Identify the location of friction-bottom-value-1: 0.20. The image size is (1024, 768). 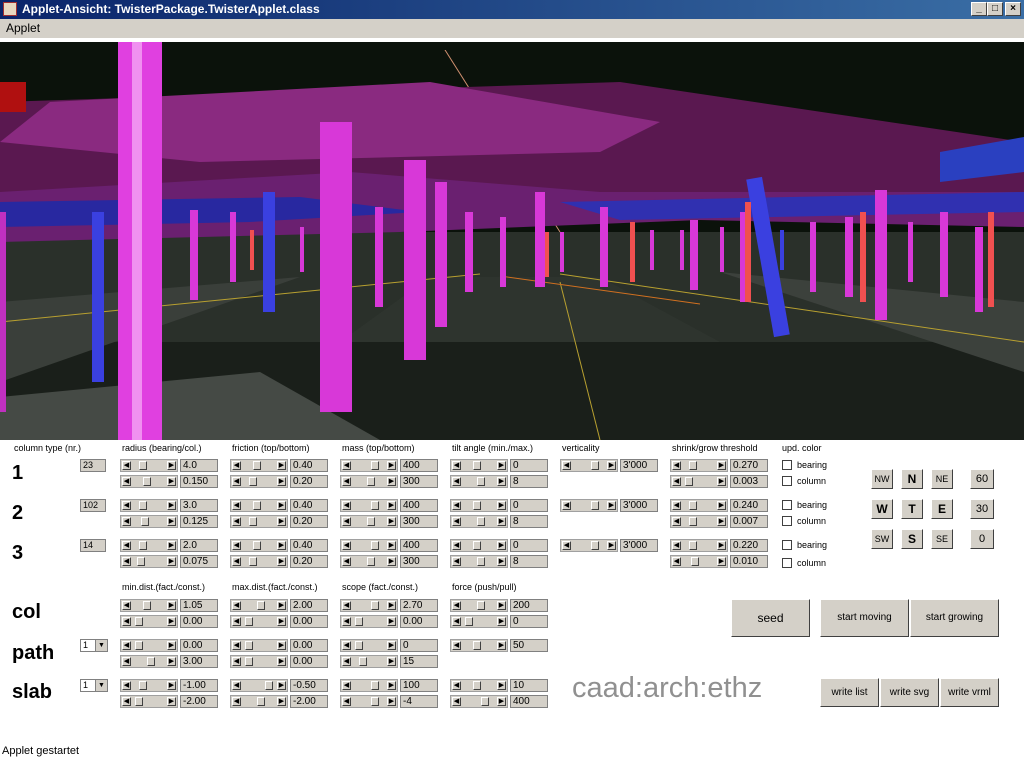
(309, 481).